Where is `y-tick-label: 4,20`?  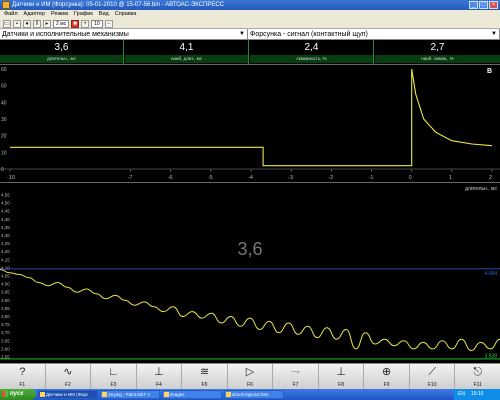 y-tick-label: 4,20 is located at coordinates (5, 251).